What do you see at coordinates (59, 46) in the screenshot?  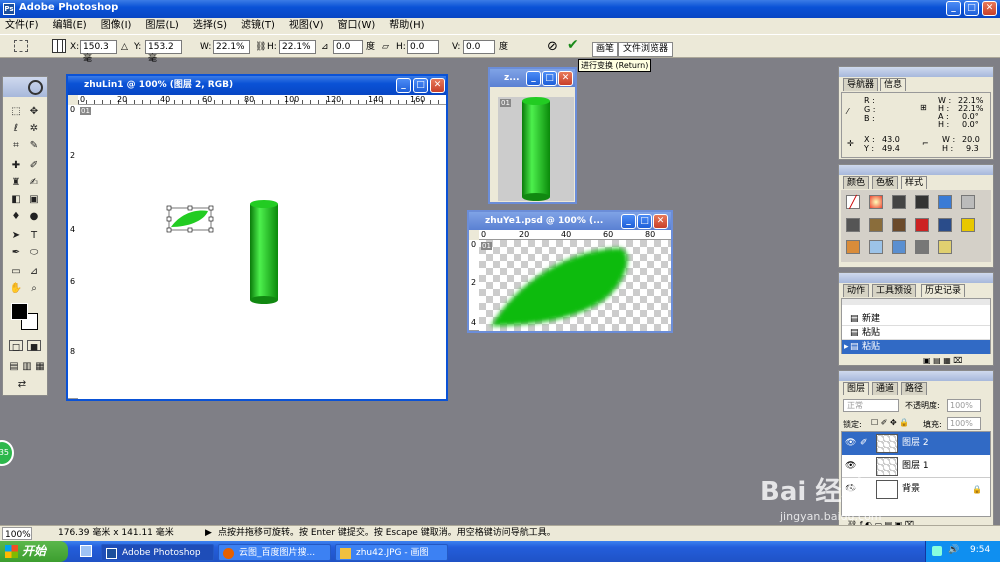 I see `reference-point-icon` at bounding box center [59, 46].